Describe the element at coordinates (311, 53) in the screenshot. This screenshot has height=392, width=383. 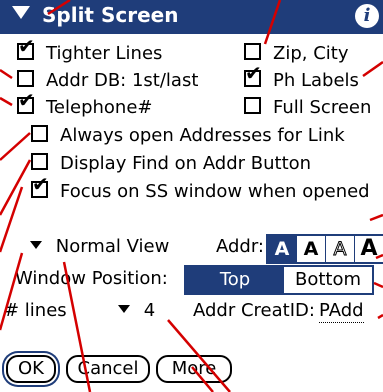
I see `option-label: Zip, City` at that location.